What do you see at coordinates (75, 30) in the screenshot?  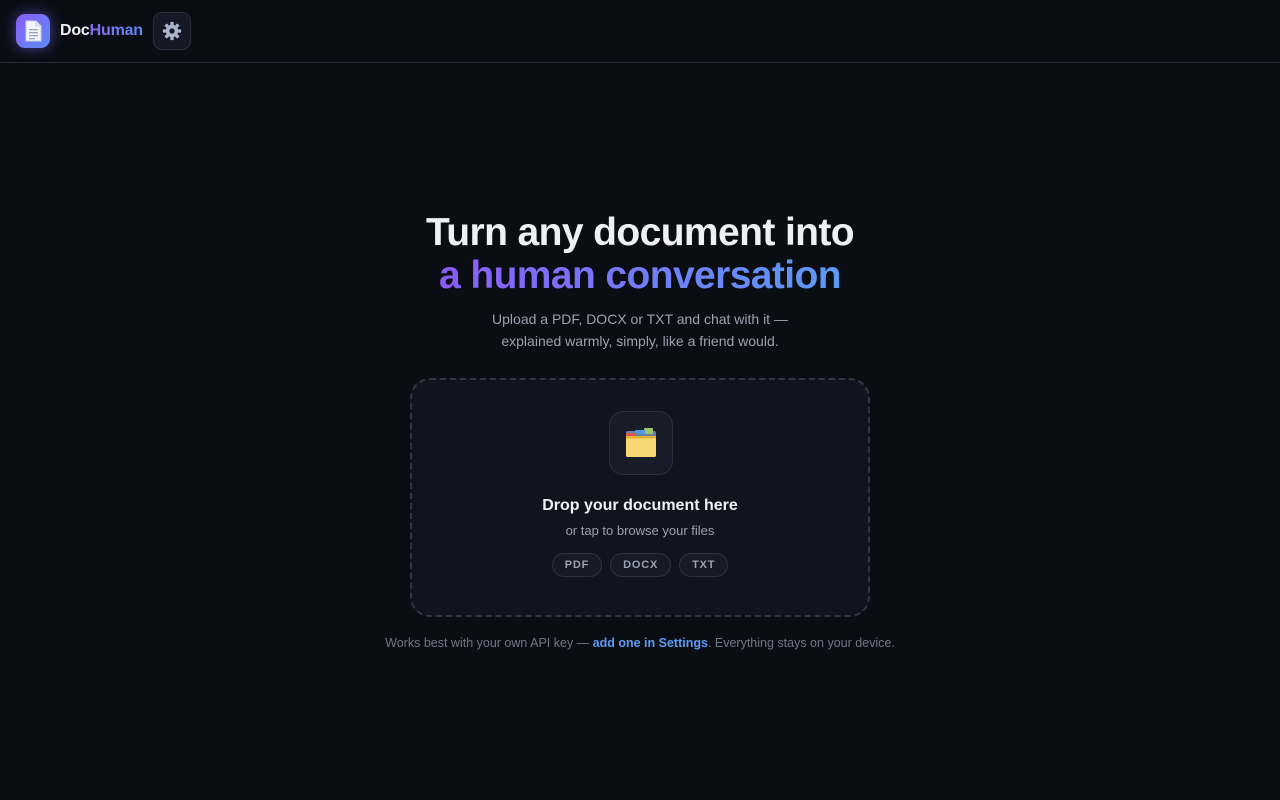 I see `brand-name-part1: Doc` at bounding box center [75, 30].